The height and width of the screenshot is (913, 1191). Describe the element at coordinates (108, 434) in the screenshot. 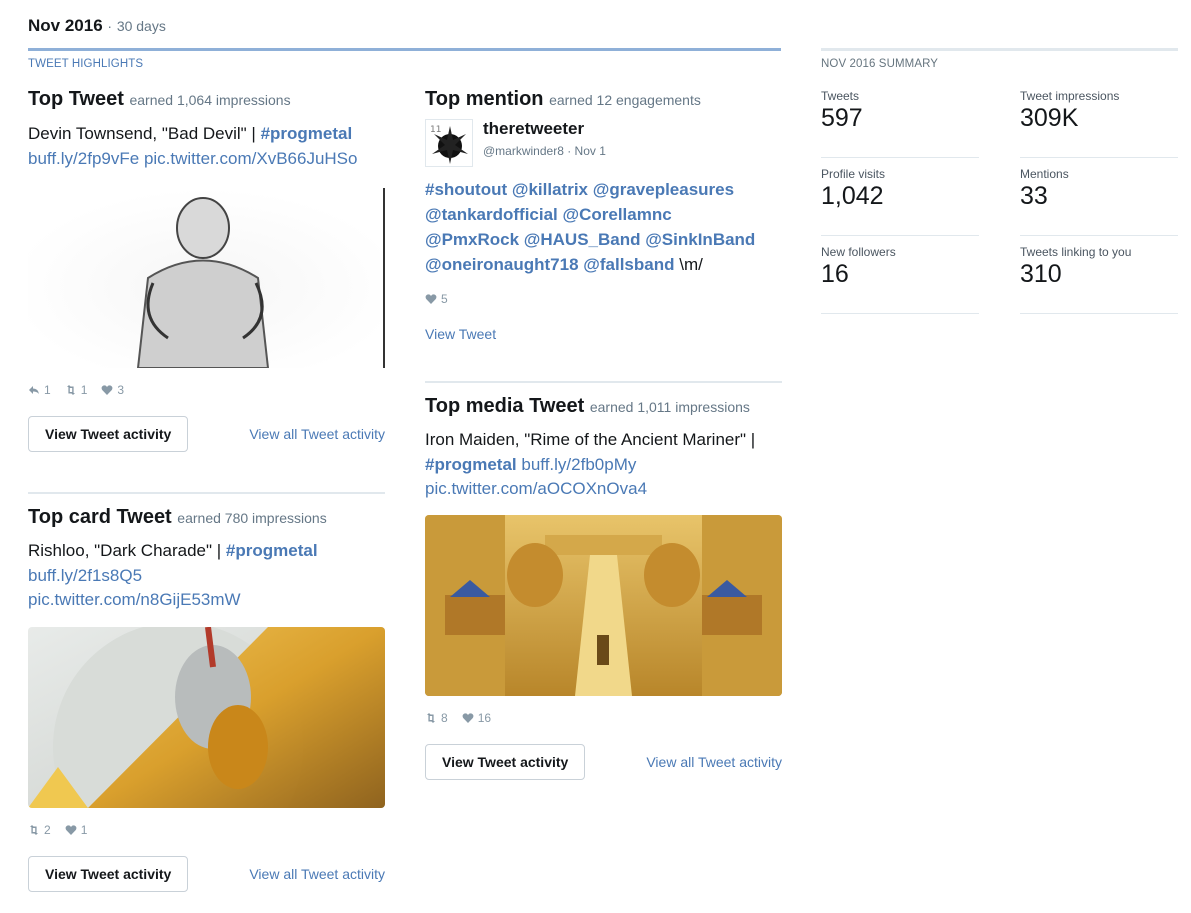

I see `top-tweet-view-activity-button: View Tweet activity` at that location.